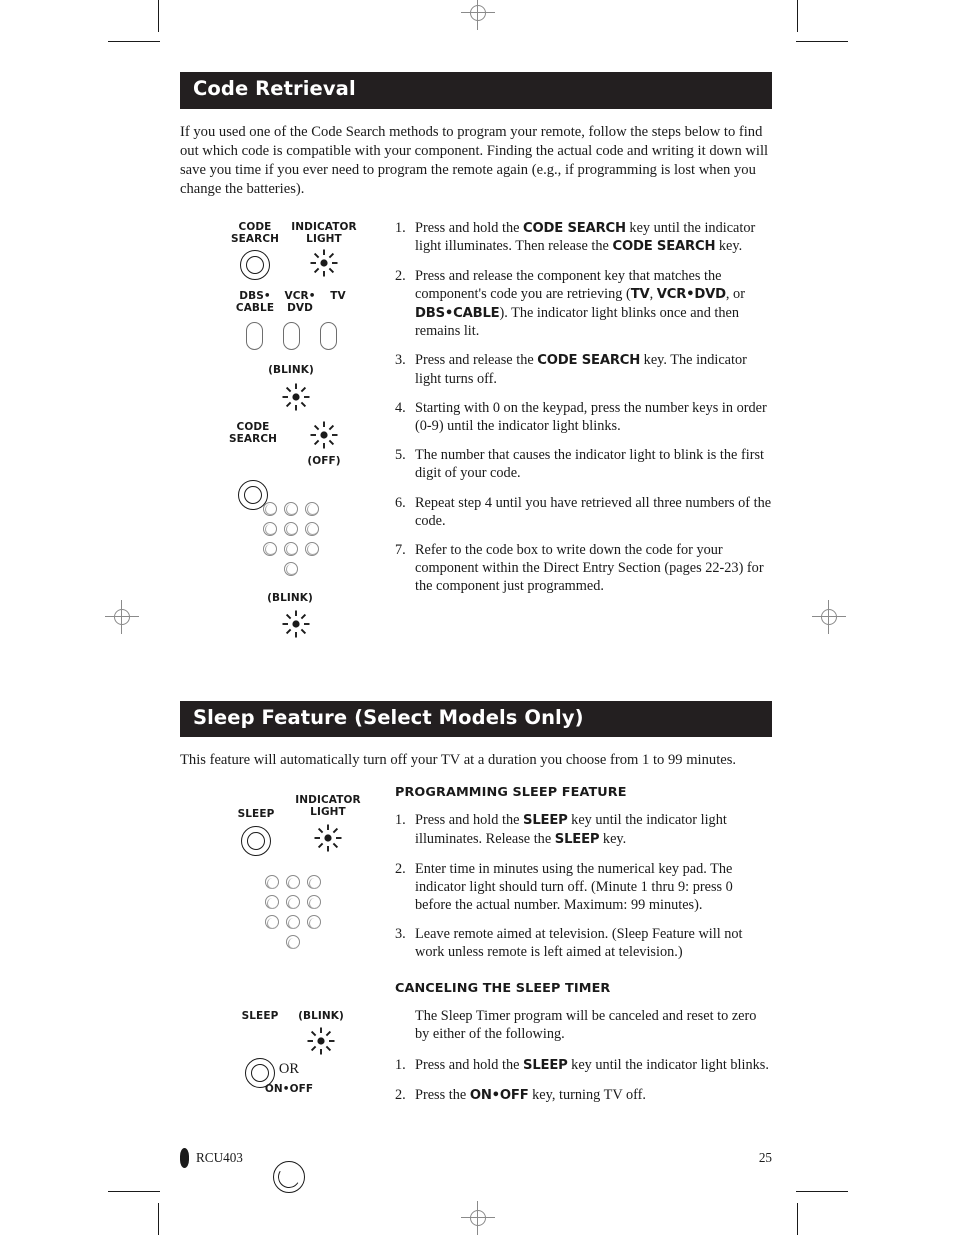 The image size is (954, 1235). Describe the element at coordinates (765, 1157) in the screenshot. I see `footer-page-number: 25` at that location.